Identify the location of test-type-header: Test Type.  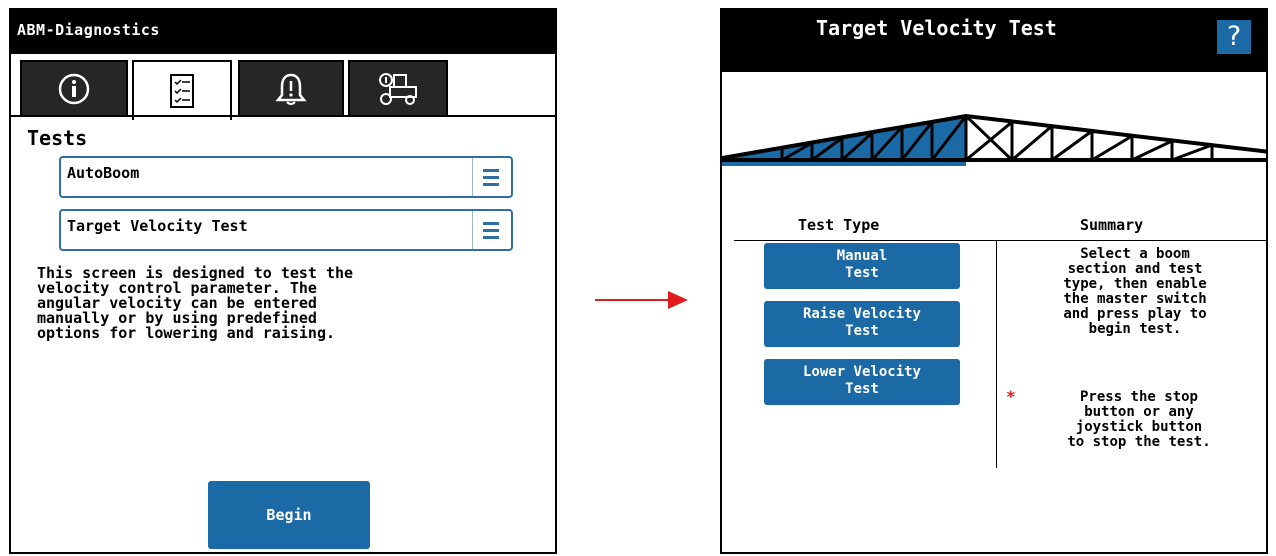
(839, 225).